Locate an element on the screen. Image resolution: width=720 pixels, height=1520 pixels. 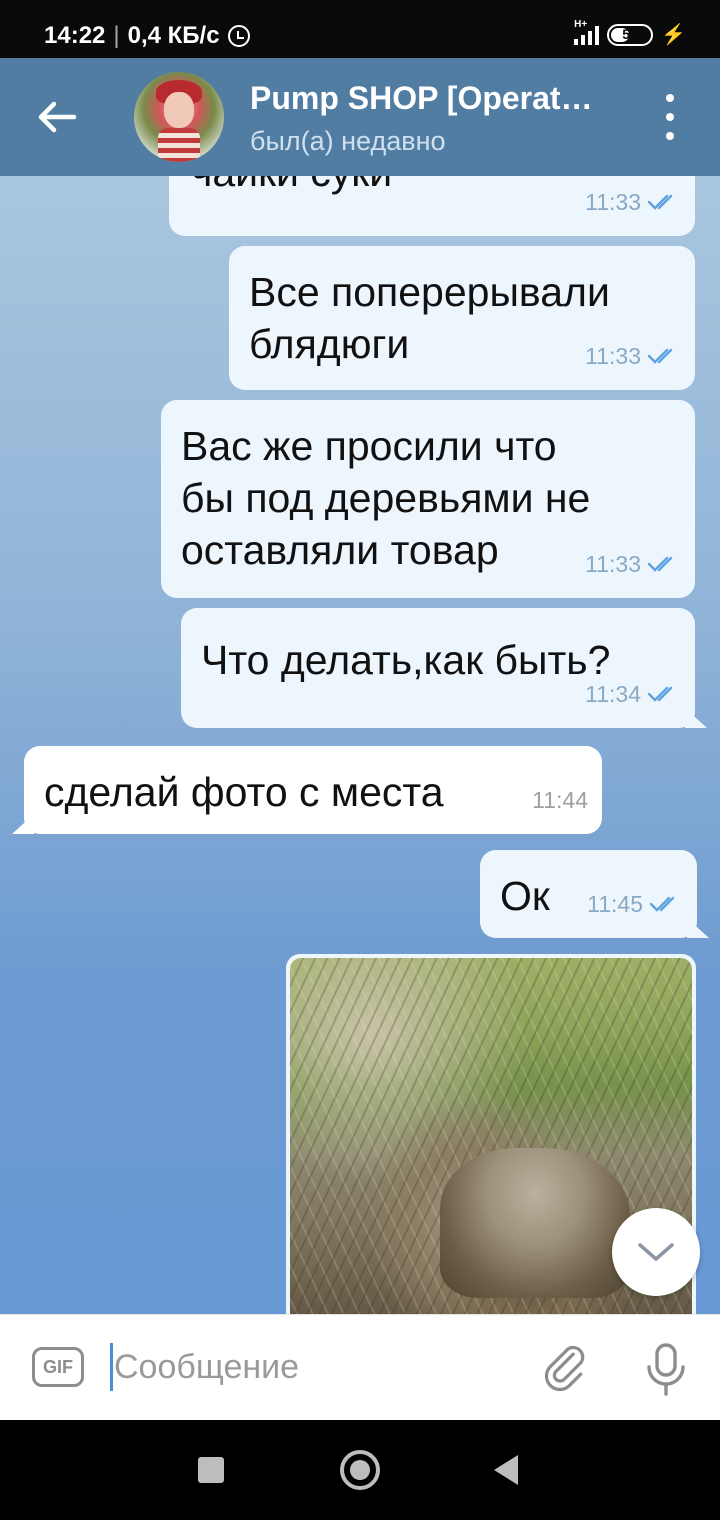
more-menu-button is located at coordinates (670, 117).